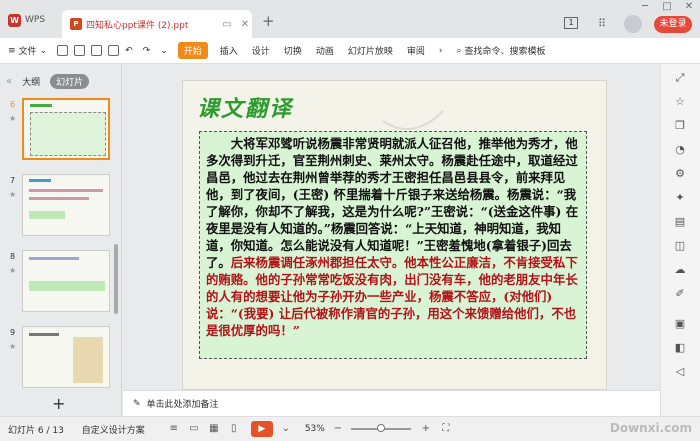 The image size is (700, 441). I want to click on file-menu: ≡ 文件 ⌄, so click(28, 51).